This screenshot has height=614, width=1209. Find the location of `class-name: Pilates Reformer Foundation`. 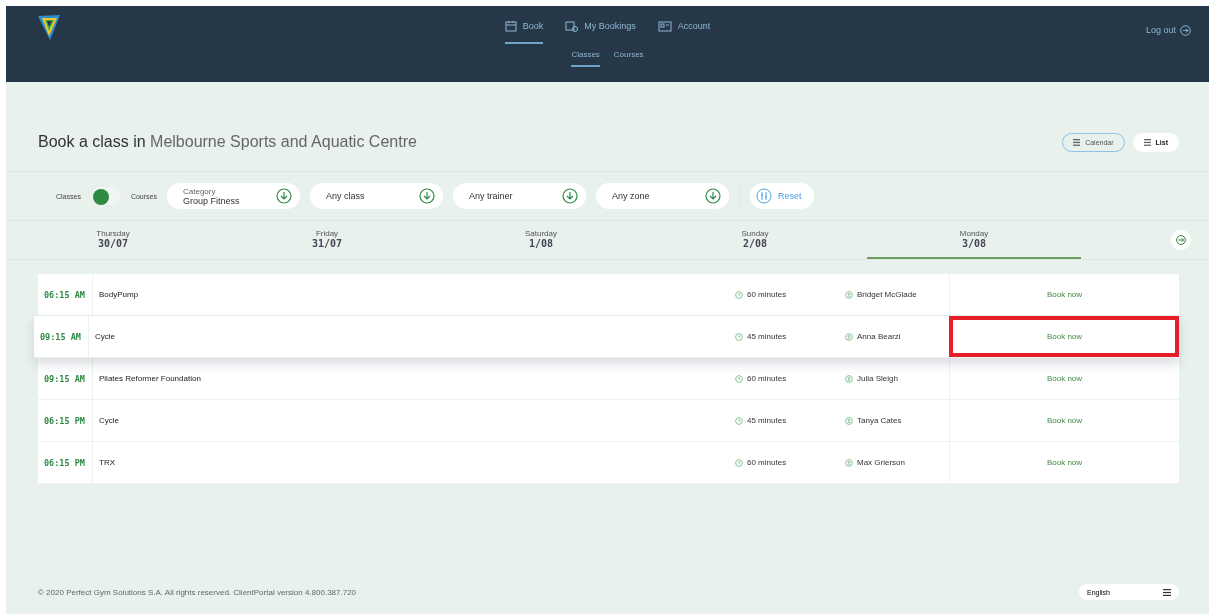

class-name: Pilates Reformer Foundation is located at coordinates (150, 379).